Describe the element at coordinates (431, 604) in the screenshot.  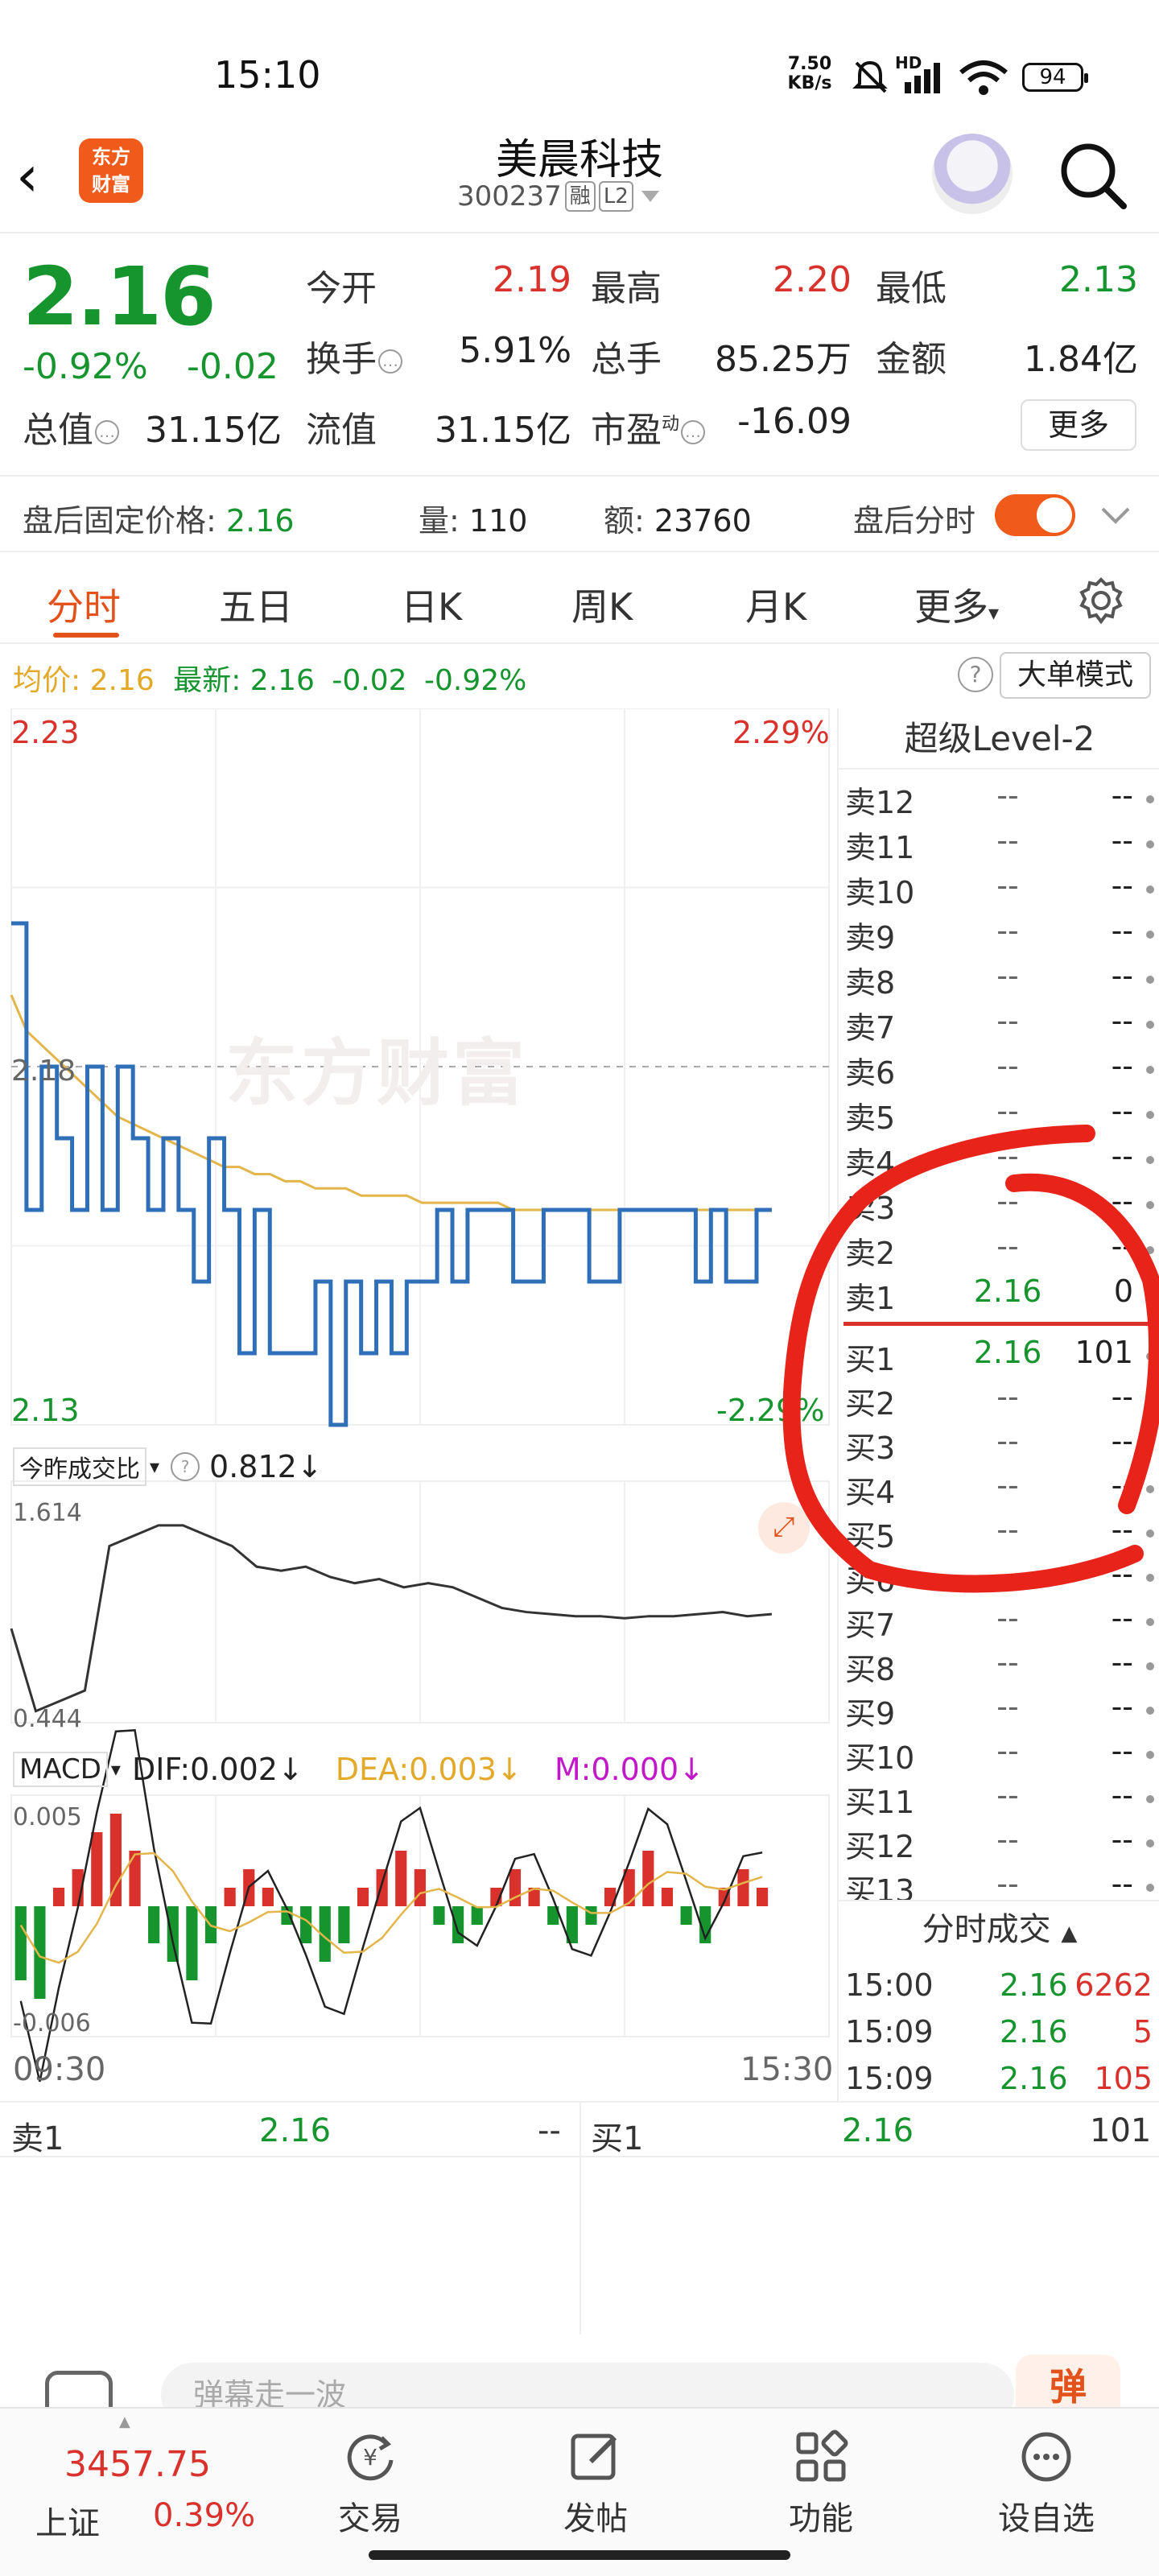
I see `tab-daily-k: 日K` at that location.